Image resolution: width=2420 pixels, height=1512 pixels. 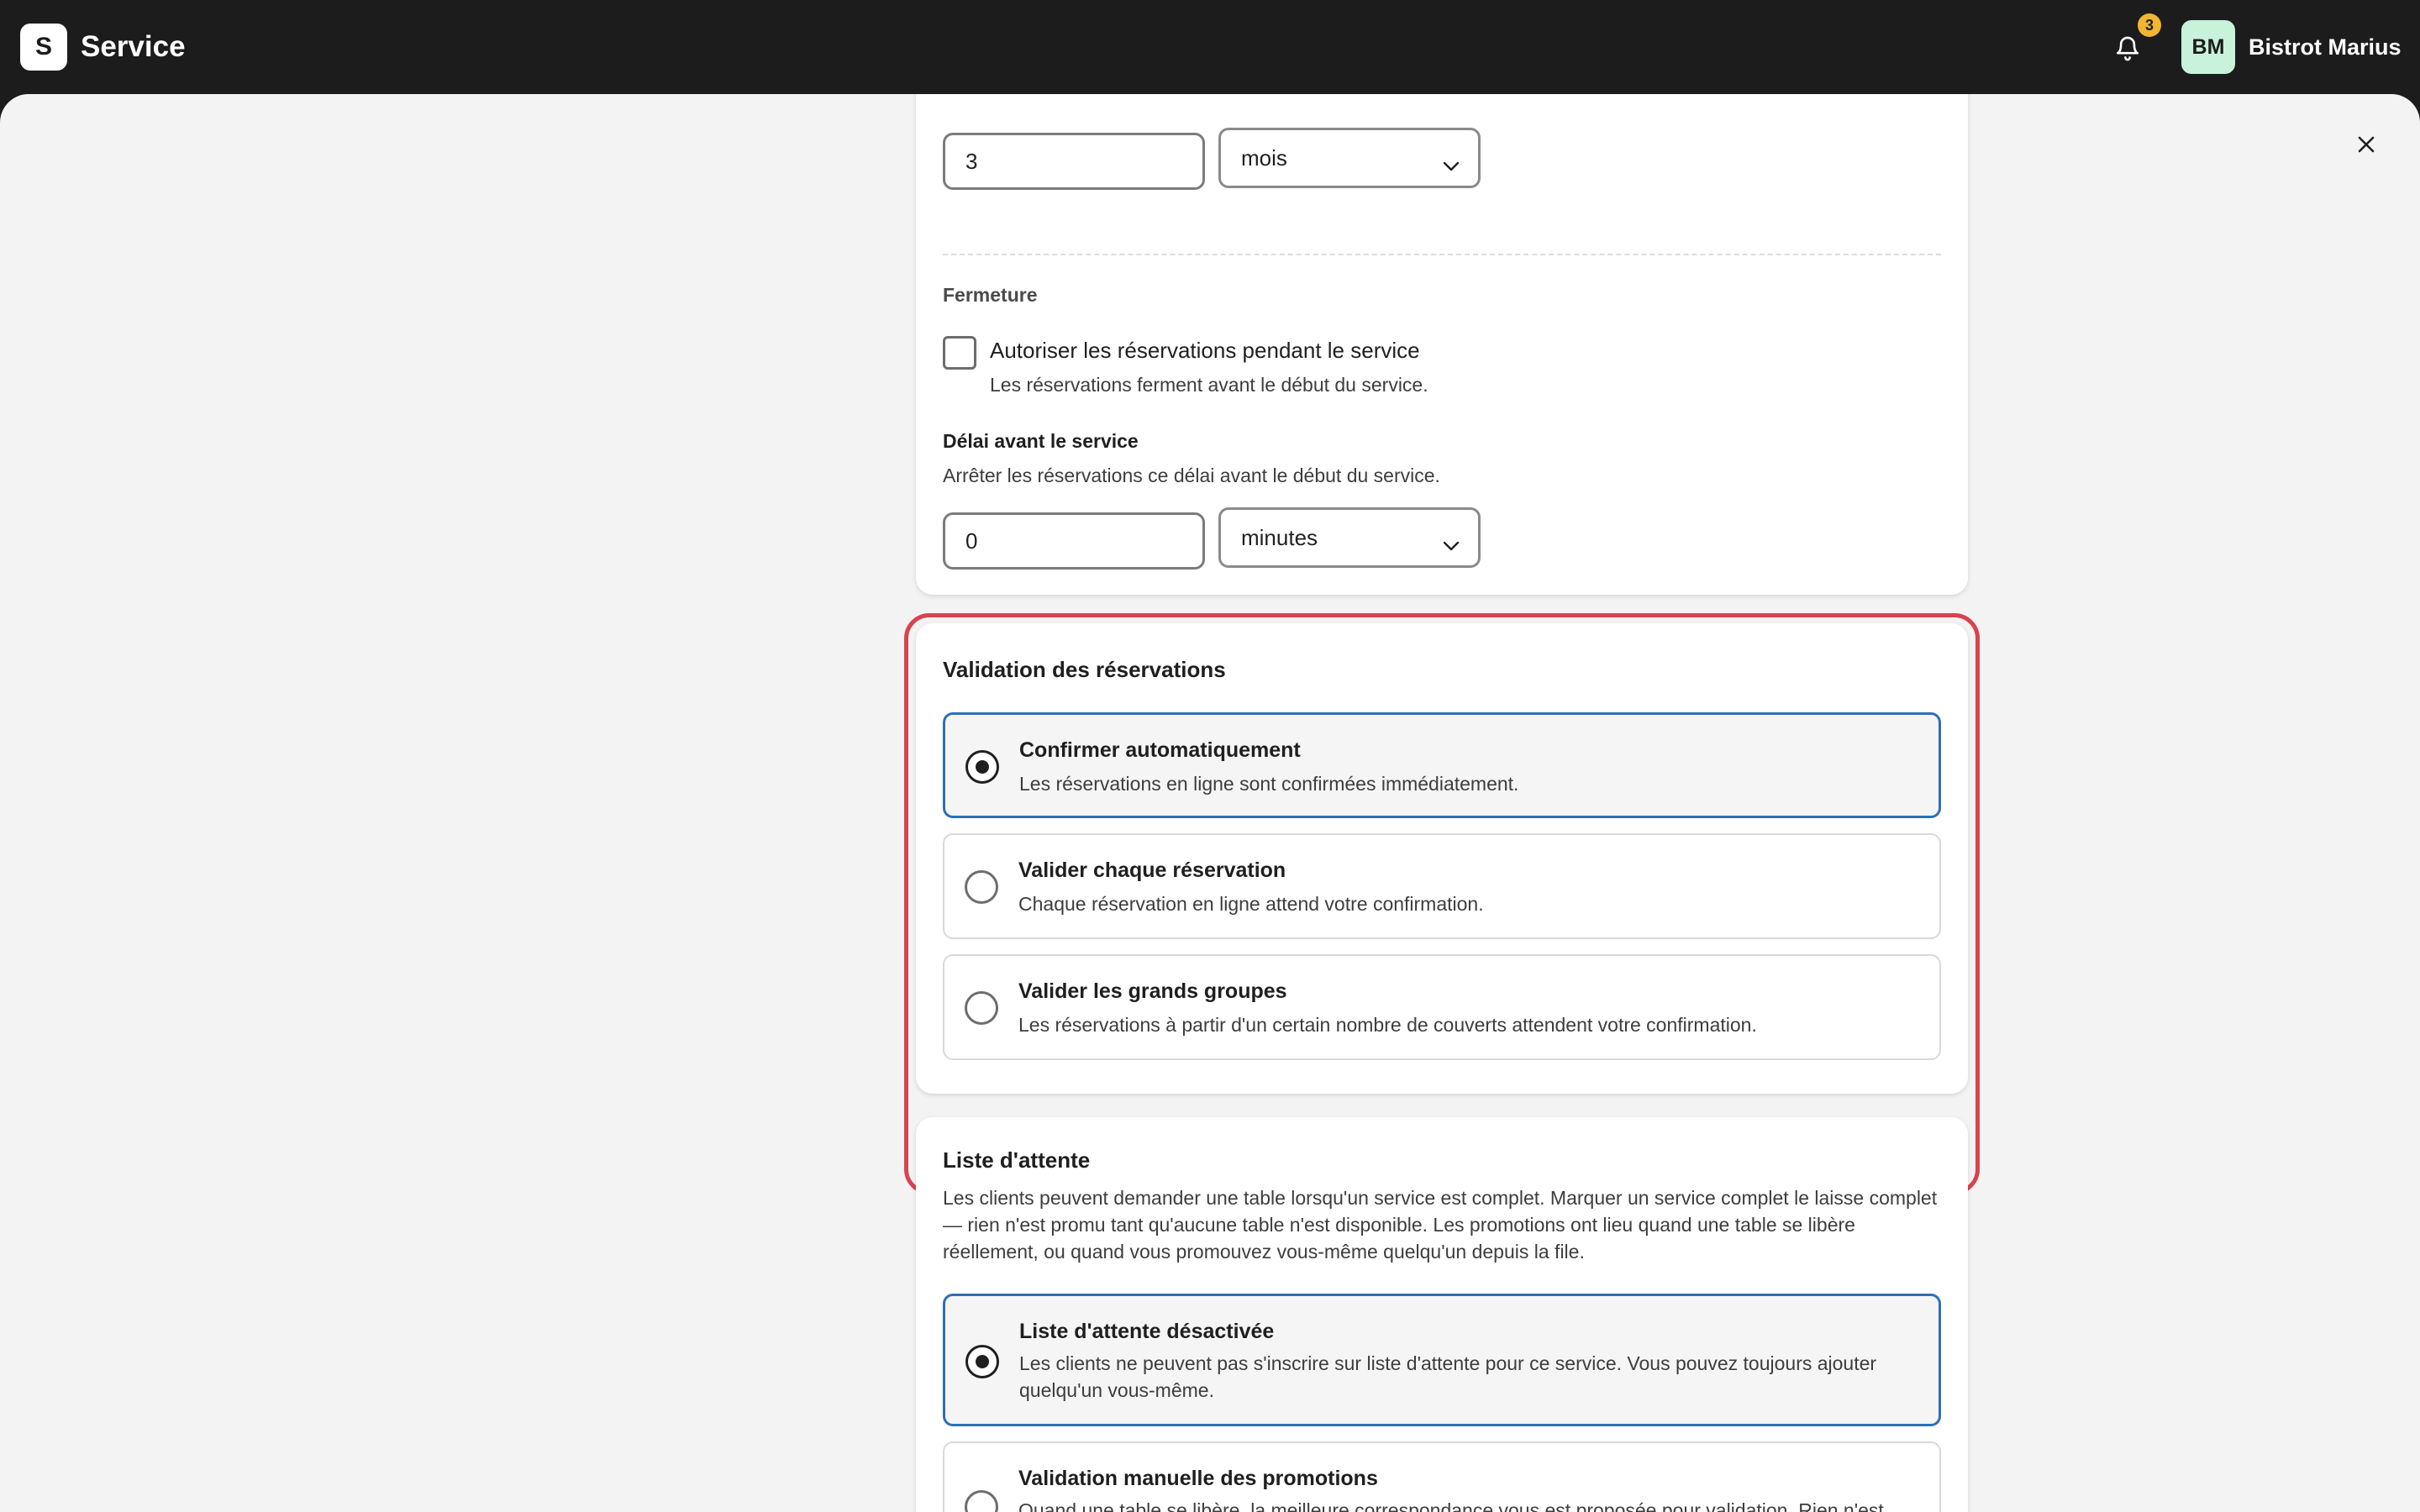 I want to click on app-title: Service, so click(x=133, y=46).